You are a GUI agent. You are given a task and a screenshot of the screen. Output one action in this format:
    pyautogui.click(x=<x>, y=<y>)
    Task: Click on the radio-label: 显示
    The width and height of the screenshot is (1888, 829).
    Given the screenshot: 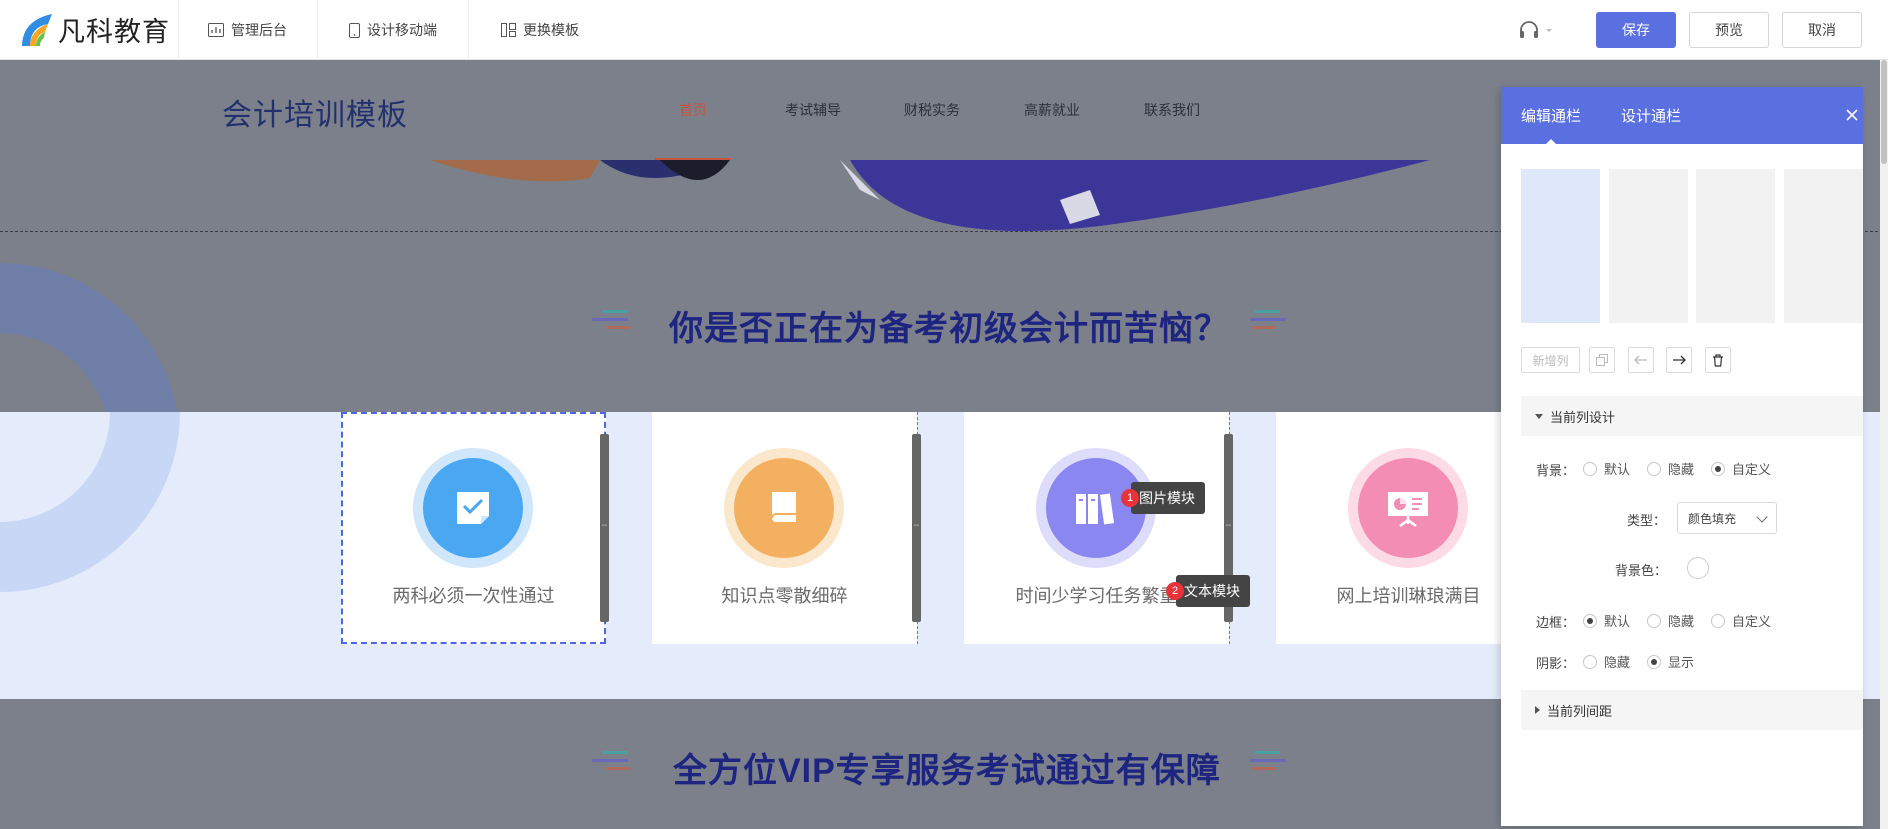 What is the action you would take?
    pyautogui.click(x=1681, y=662)
    